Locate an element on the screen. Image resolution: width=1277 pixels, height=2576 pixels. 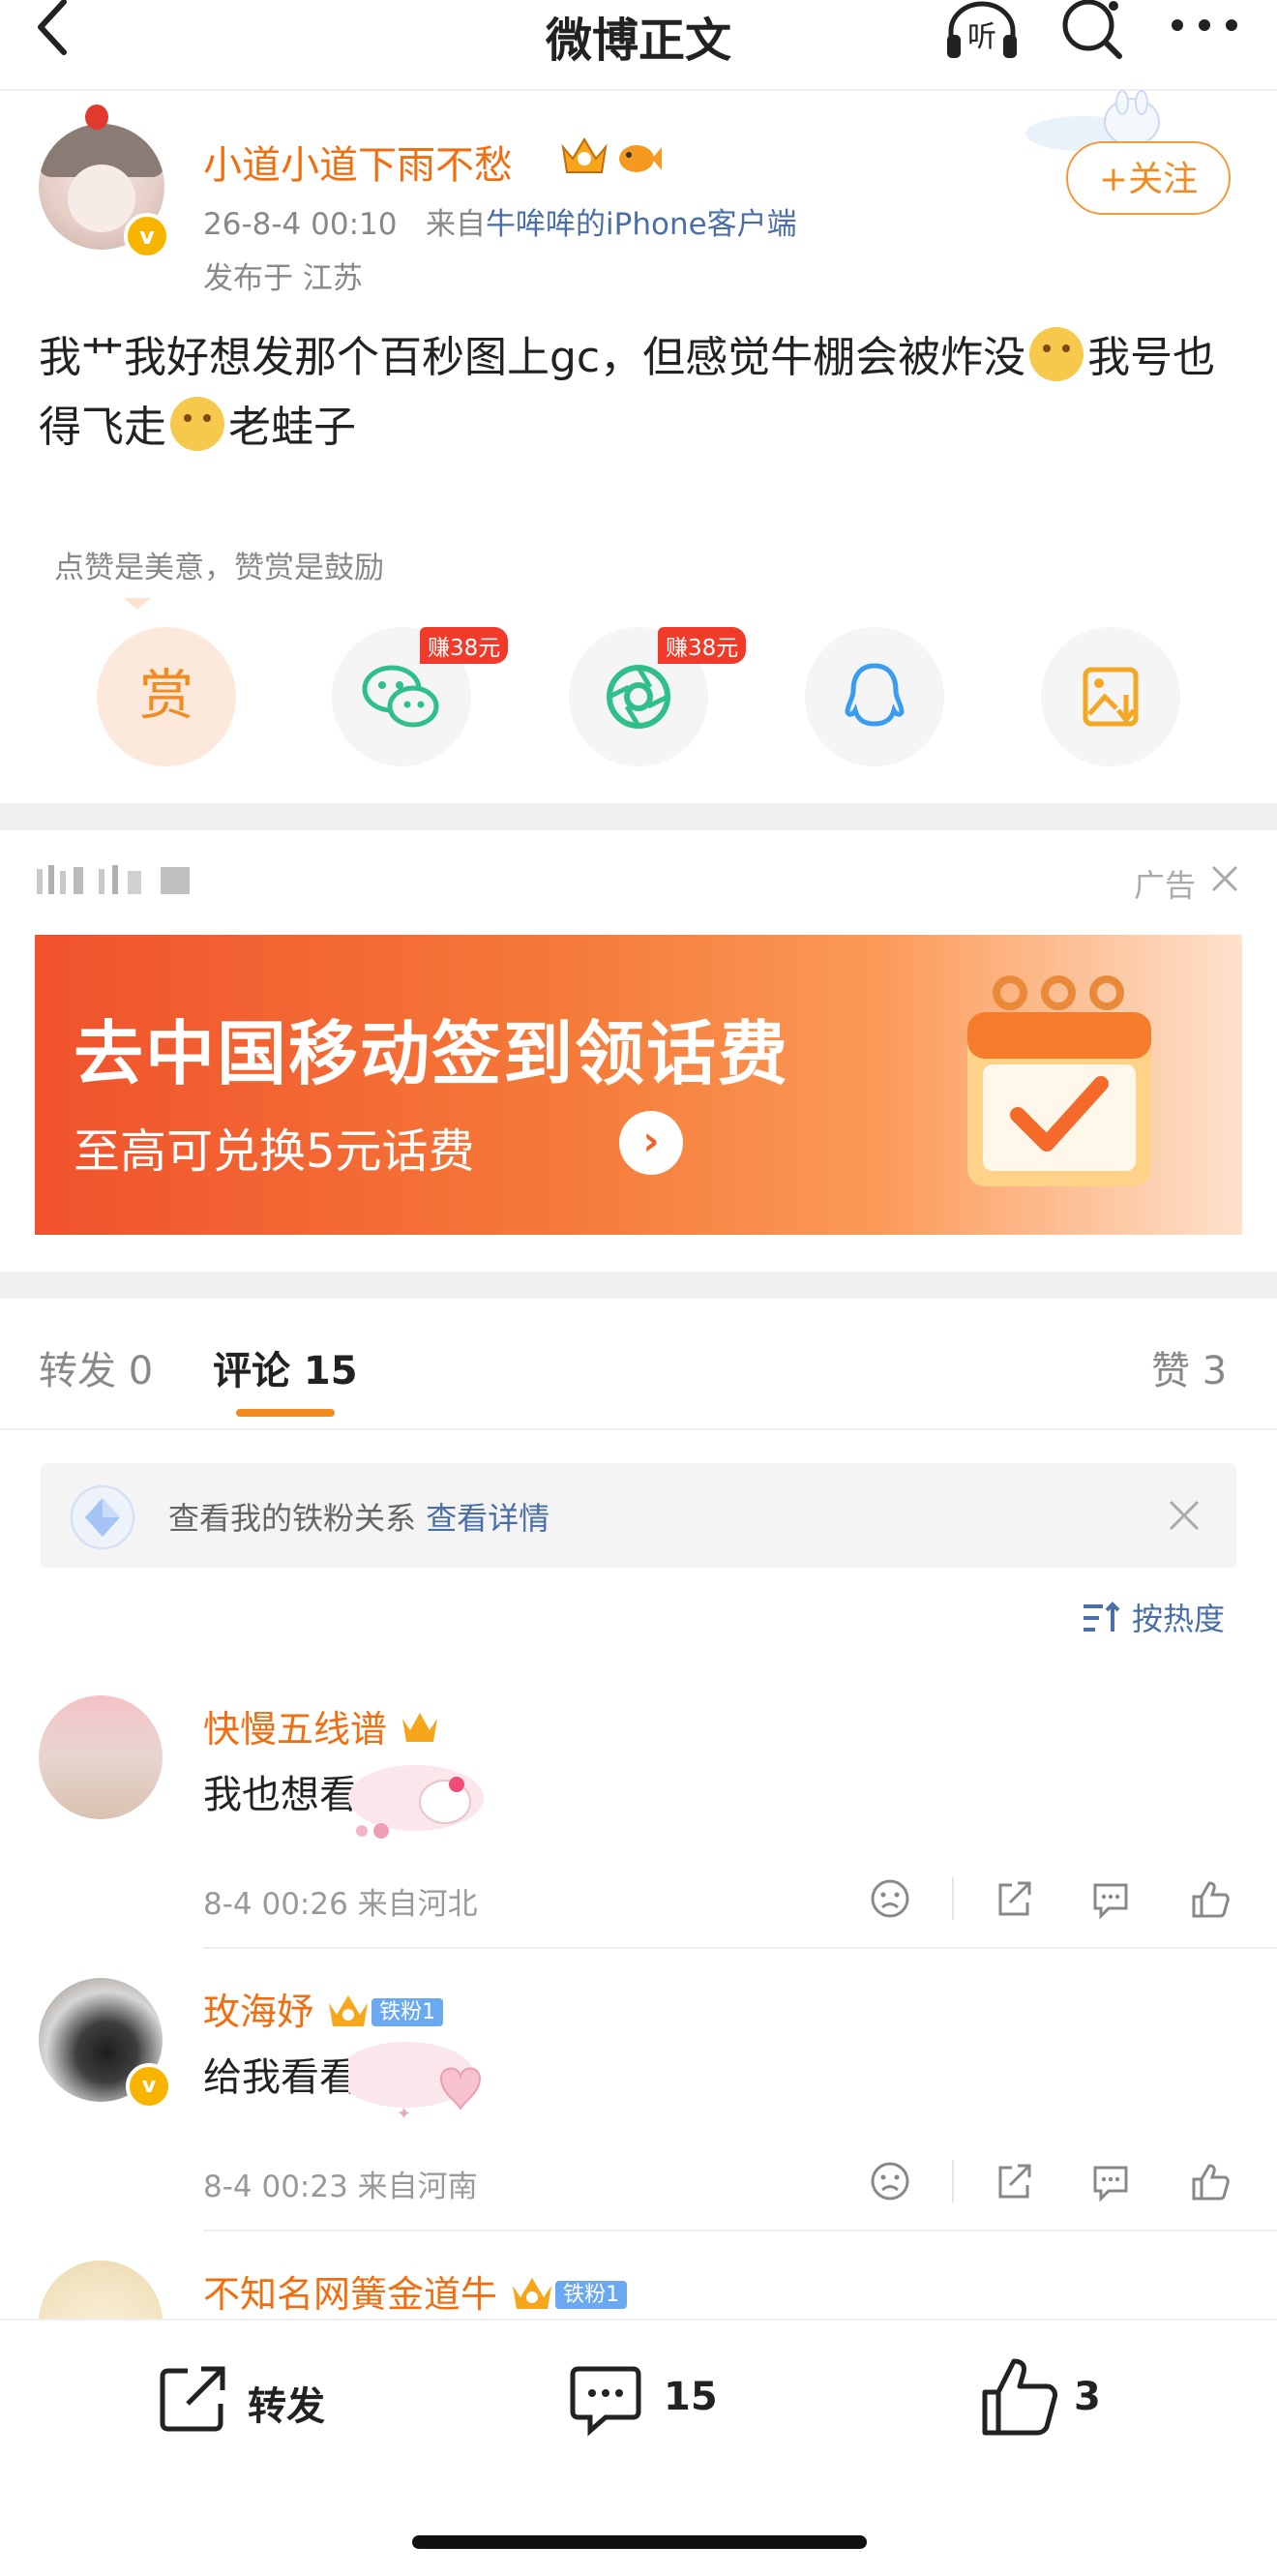
post-time: 26-8-4 00:10 is located at coordinates (301, 224).